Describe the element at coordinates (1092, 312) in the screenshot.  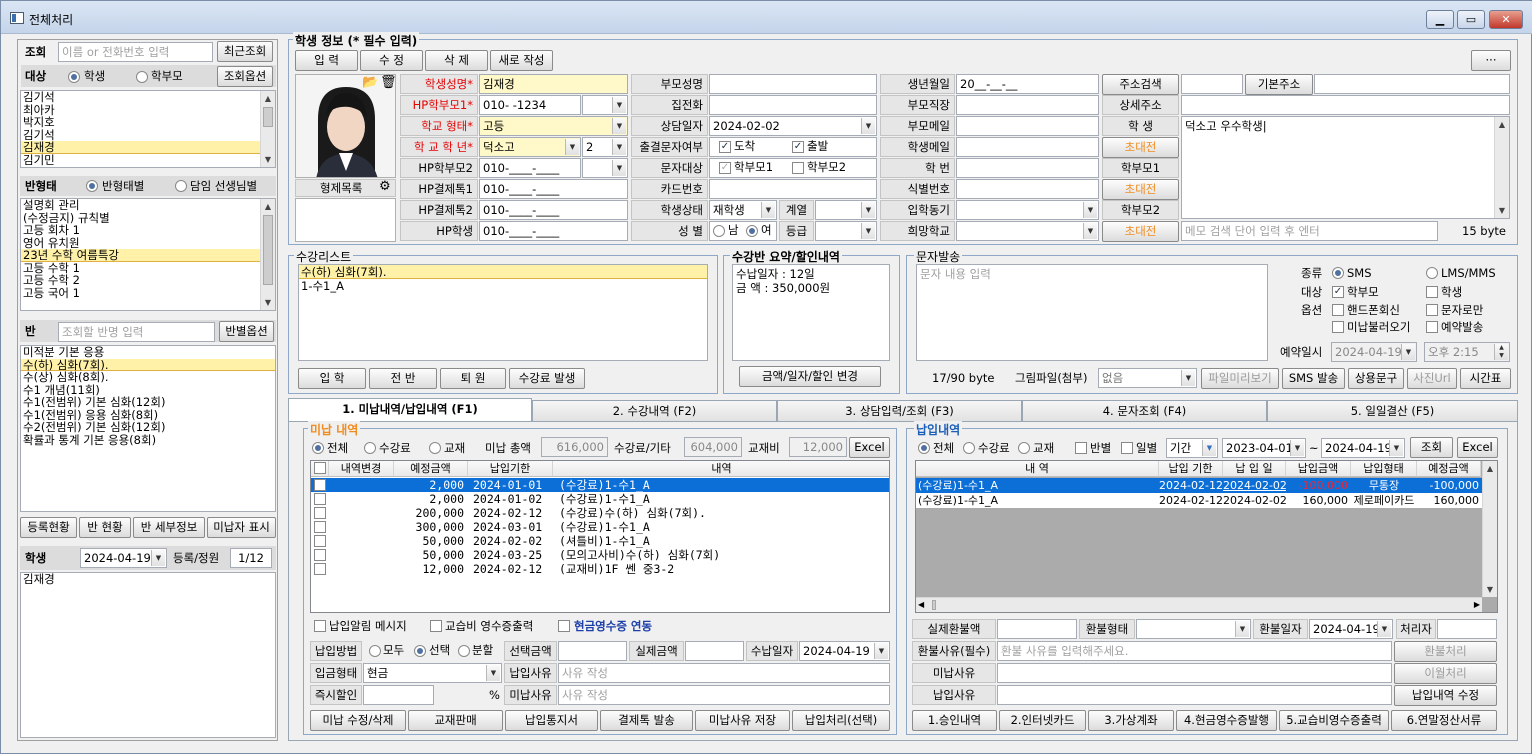
I see `sms-textarea: 문자 내용 입력` at that location.